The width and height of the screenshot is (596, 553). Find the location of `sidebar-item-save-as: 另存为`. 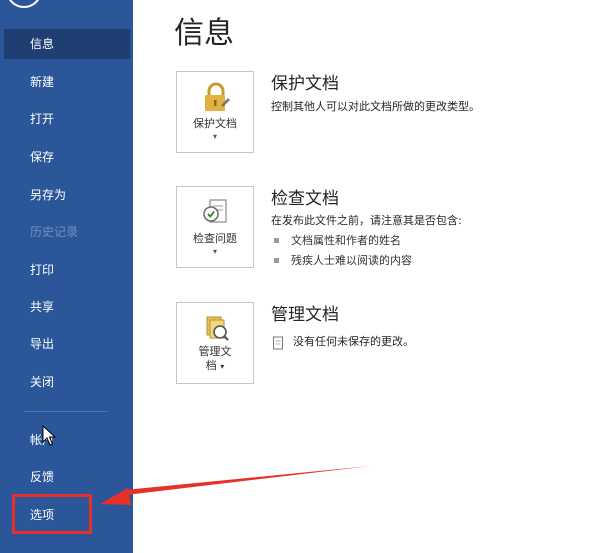

sidebar-item-save-as: 另存为 is located at coordinates (67, 195).